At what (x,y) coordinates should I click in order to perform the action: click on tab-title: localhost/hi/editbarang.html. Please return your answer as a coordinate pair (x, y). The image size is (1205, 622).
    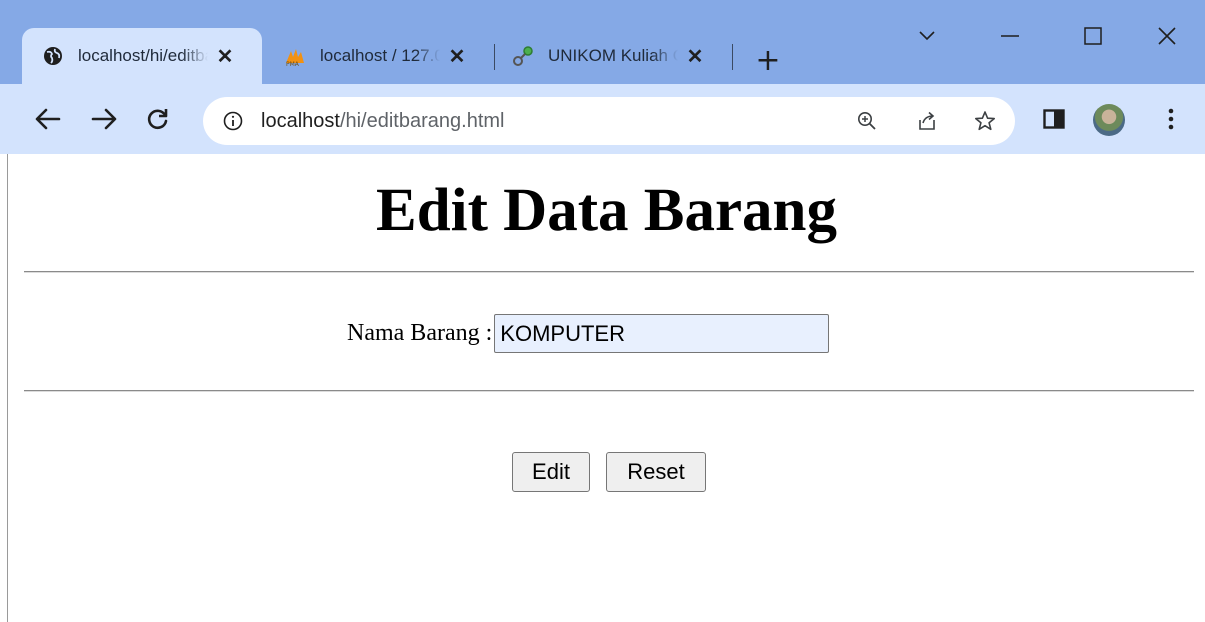
    Looking at the image, I should click on (143, 55).